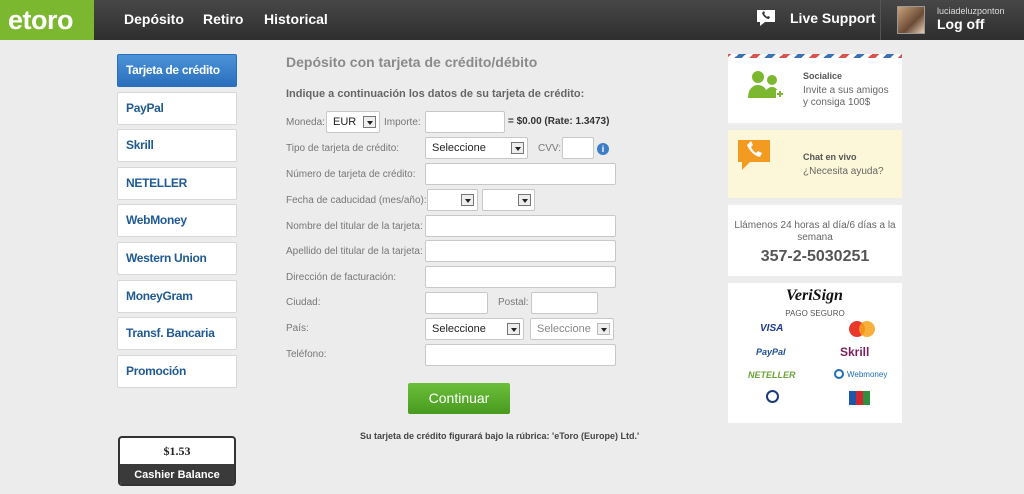 The image size is (1024, 494). I want to click on chat-phone-icon, so click(754, 155).